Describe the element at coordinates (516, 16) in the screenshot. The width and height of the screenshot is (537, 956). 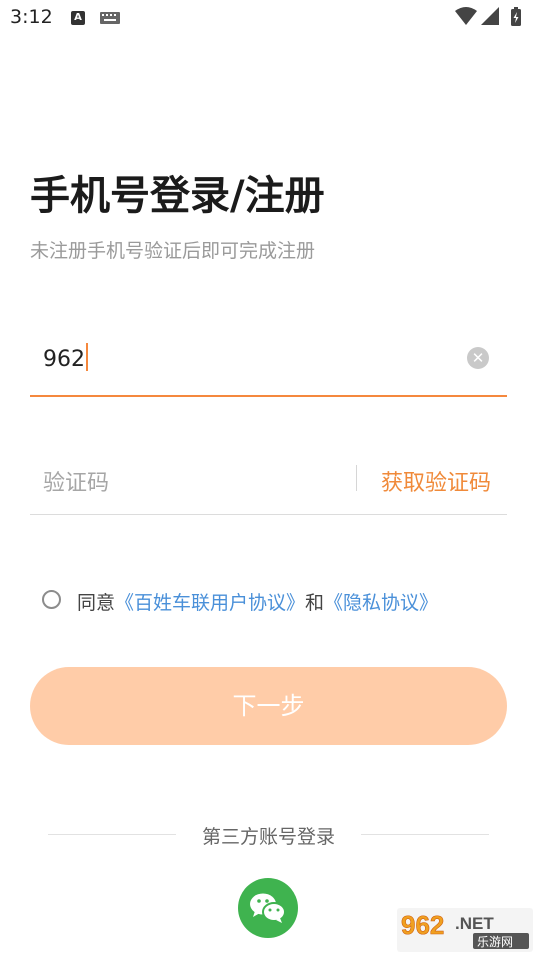
I see `battery-icon` at that location.